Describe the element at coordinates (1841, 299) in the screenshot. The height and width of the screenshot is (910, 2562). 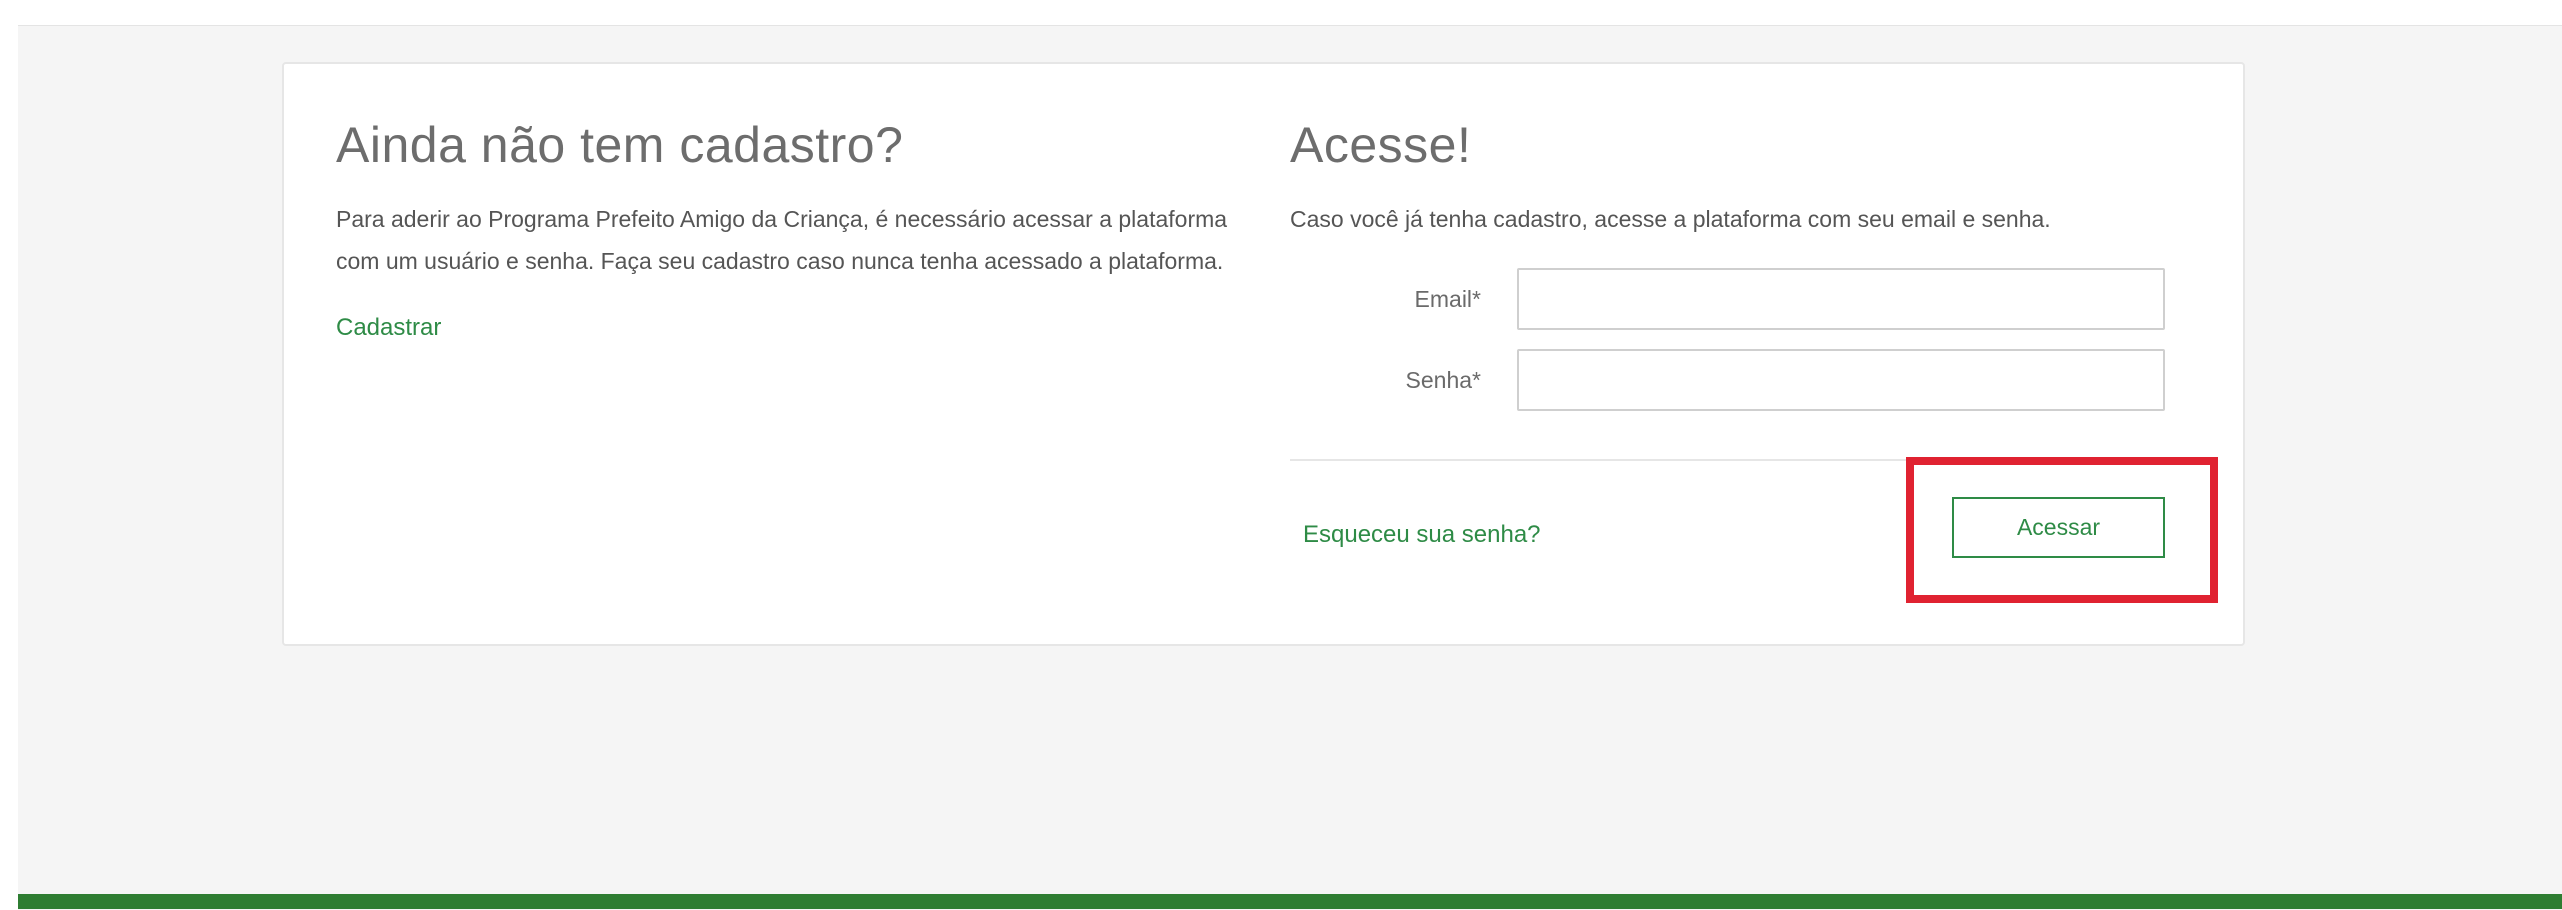
I see `email-field` at that location.